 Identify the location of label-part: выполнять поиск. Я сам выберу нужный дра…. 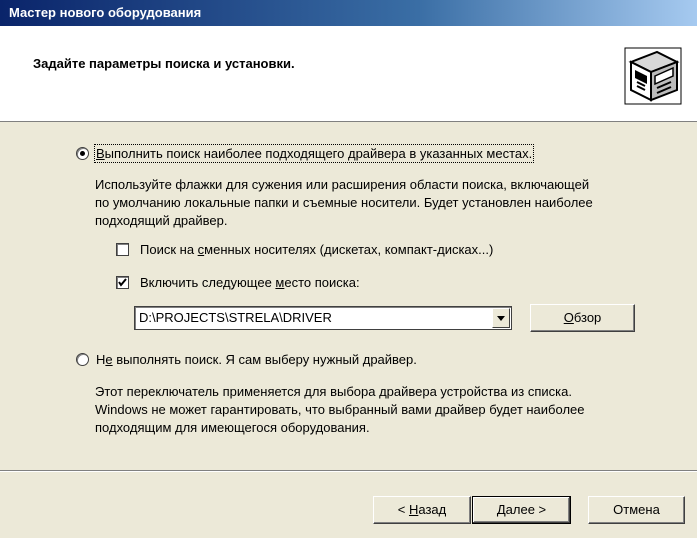
(264, 359).